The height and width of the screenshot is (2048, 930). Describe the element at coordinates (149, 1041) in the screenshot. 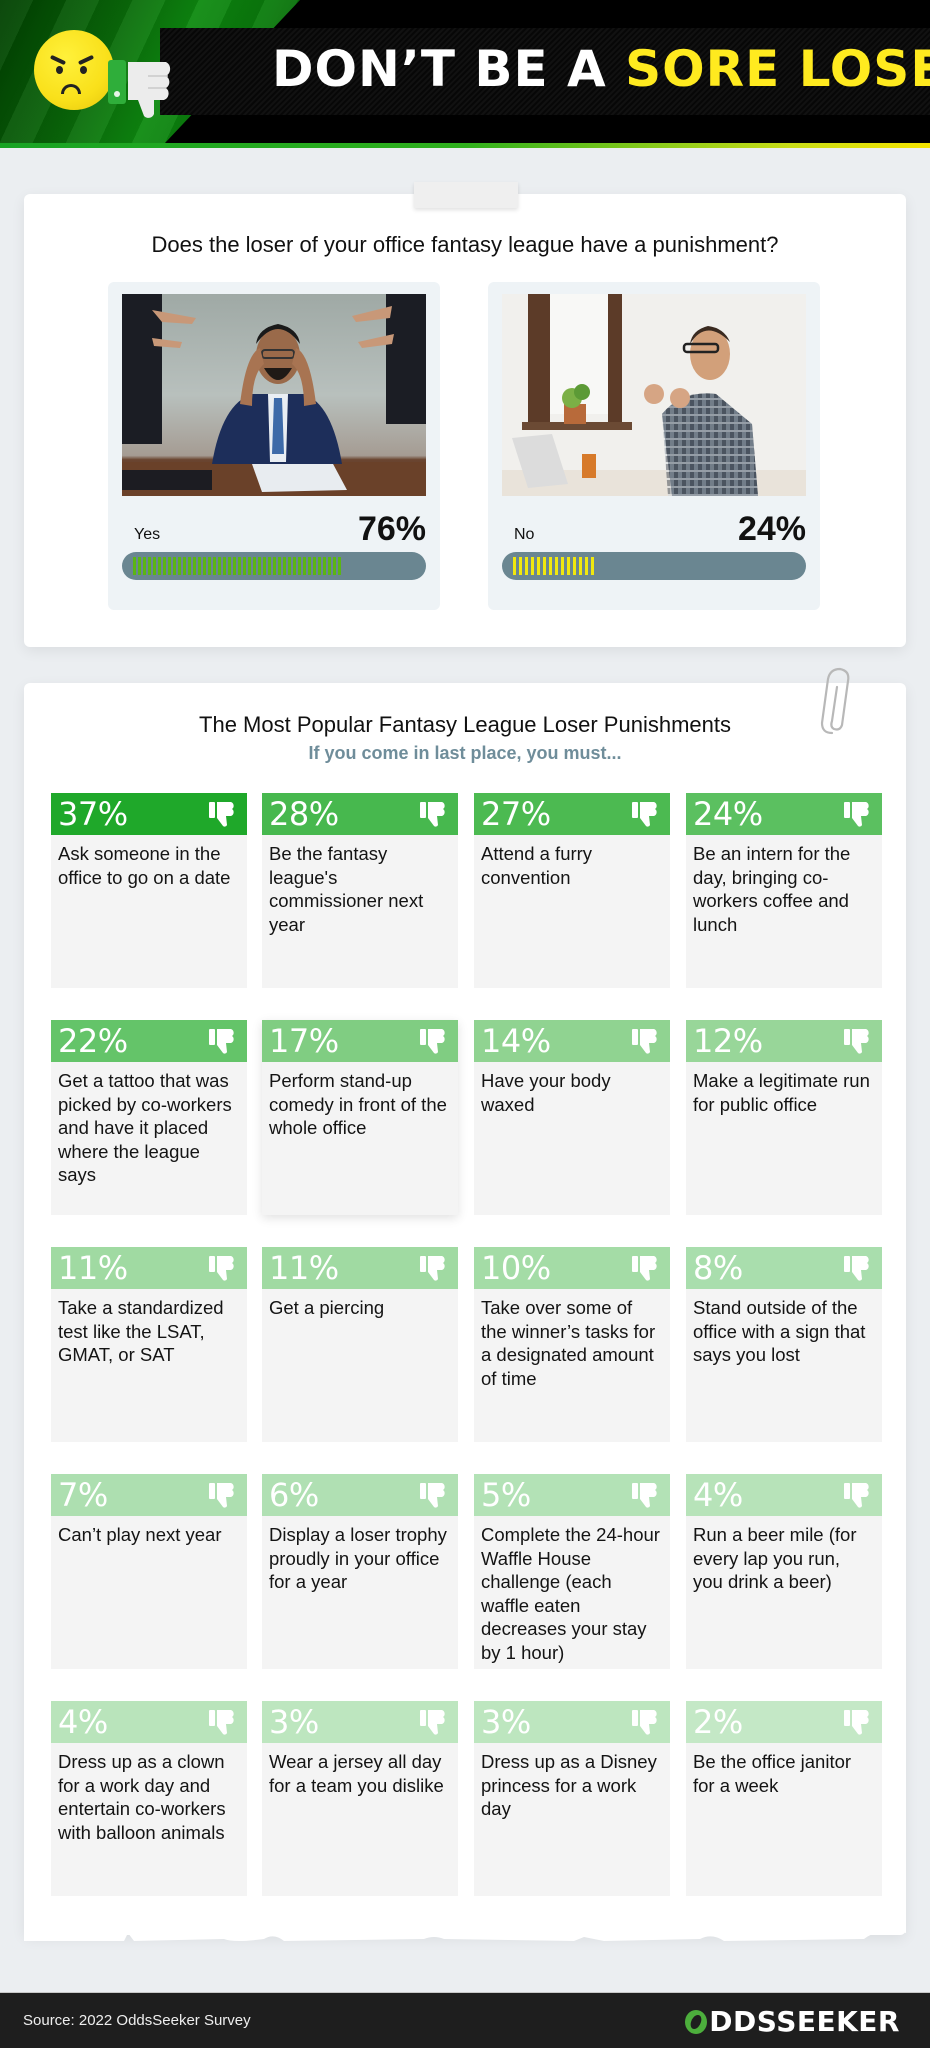

I see `tile-header: 22%` at that location.